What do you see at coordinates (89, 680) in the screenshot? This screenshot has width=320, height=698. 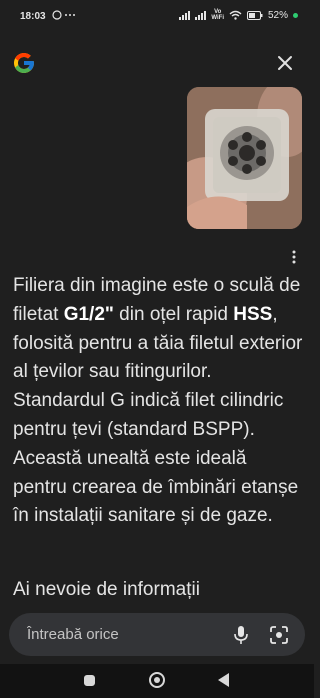 I see `recents-square-icon` at bounding box center [89, 680].